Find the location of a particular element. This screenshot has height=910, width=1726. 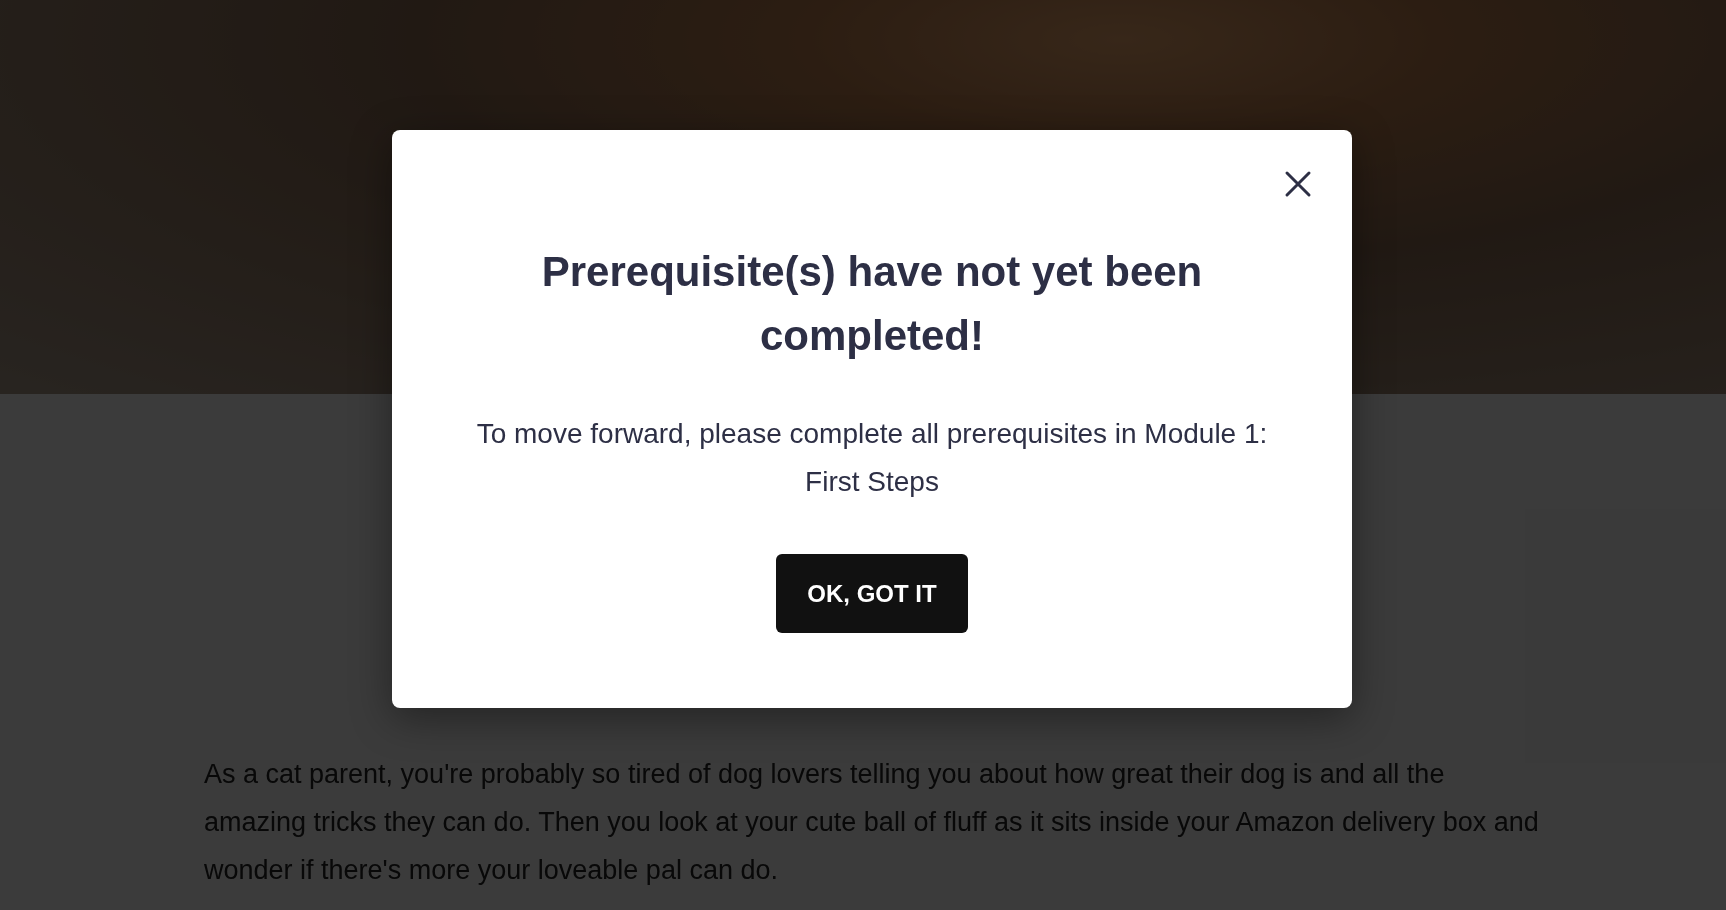

ok-button: OK, GOT IT is located at coordinates (872, 593).